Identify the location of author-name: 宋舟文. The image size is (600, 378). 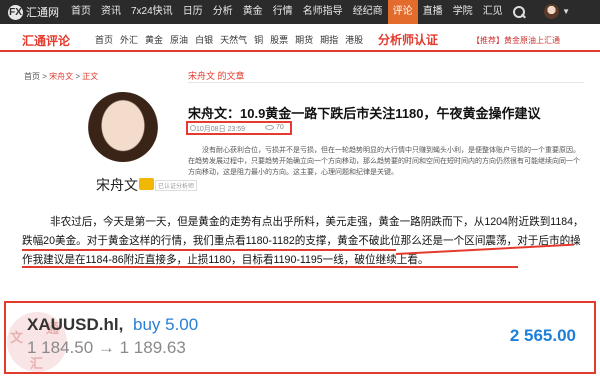
(117, 185).